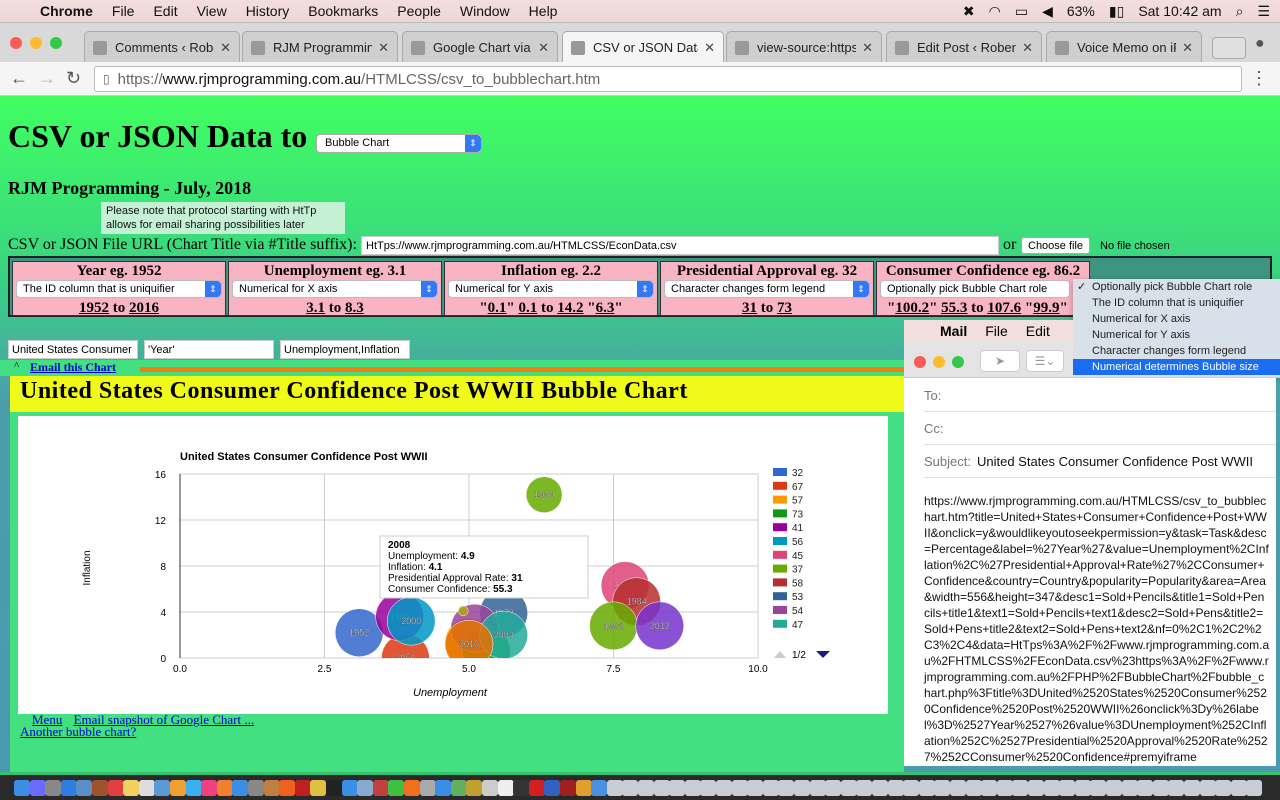  I want to click on dropdown-option: The ID column that is uniquifier, so click(1176, 303).